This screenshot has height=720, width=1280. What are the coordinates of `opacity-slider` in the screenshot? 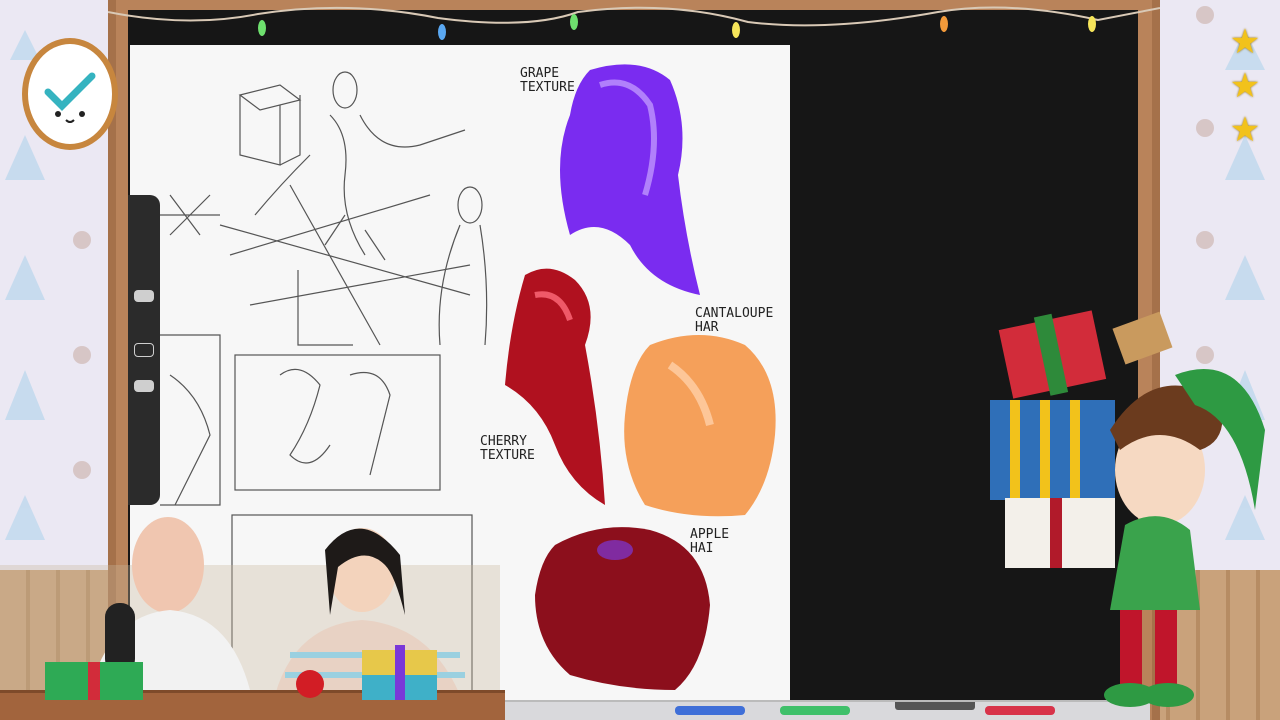 It's located at (144, 386).